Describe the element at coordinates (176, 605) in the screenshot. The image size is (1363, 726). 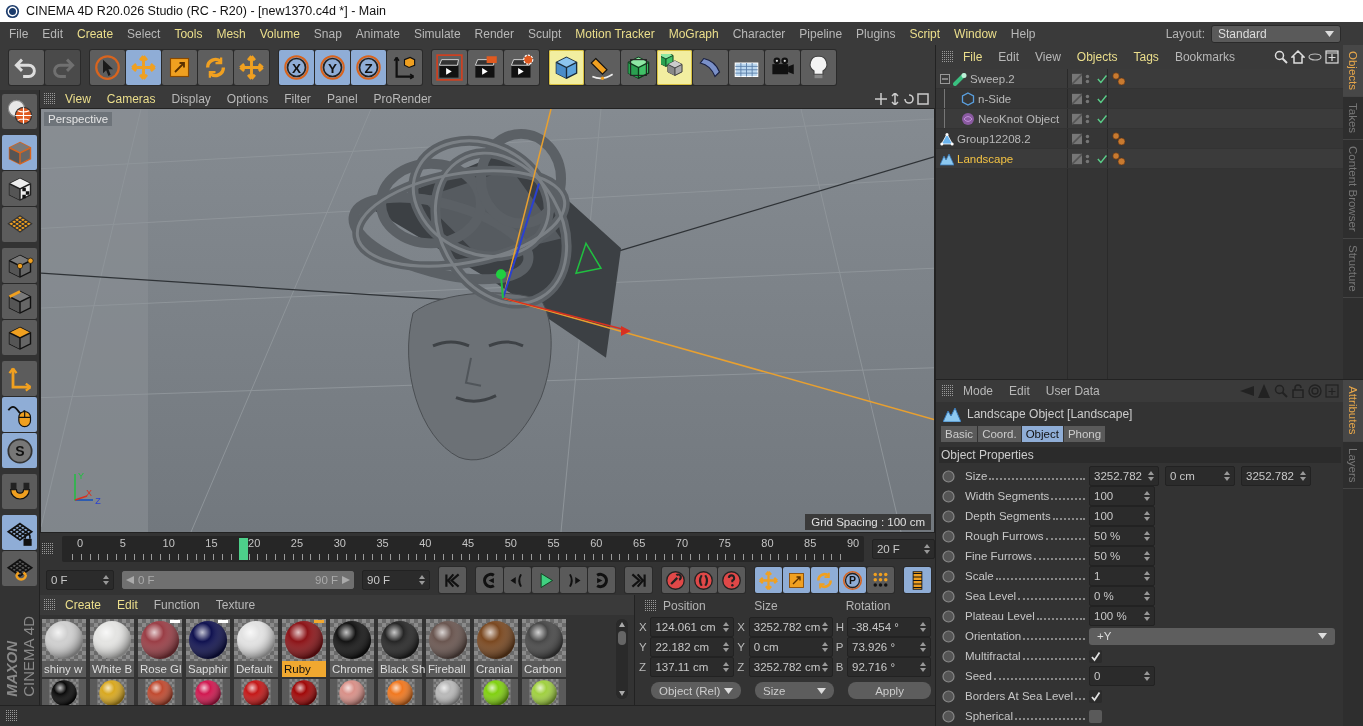
I see `menu-item: Function` at that location.